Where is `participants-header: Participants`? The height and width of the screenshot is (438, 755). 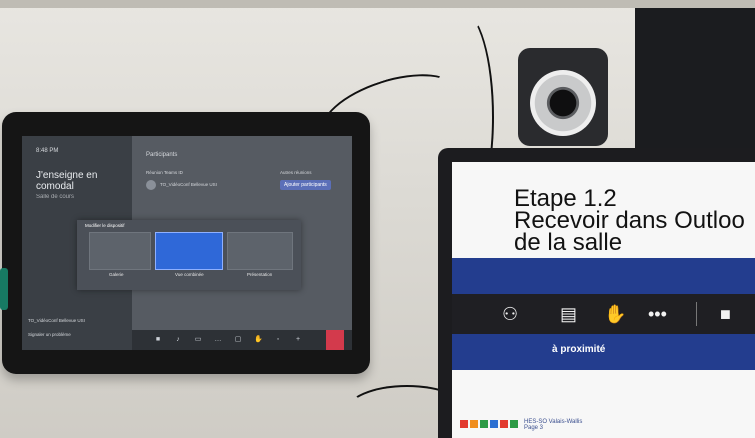
participants-header: Participants is located at coordinates (162, 155).